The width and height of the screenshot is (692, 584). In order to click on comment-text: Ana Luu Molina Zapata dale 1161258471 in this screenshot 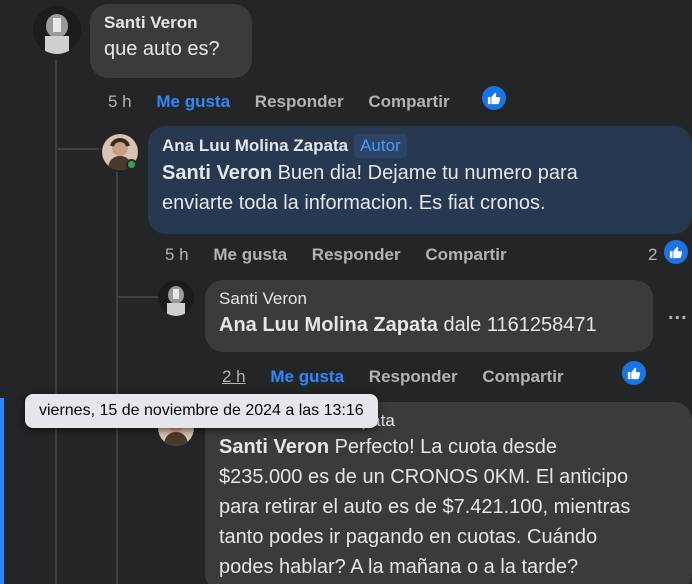, I will do `click(429, 325)`.